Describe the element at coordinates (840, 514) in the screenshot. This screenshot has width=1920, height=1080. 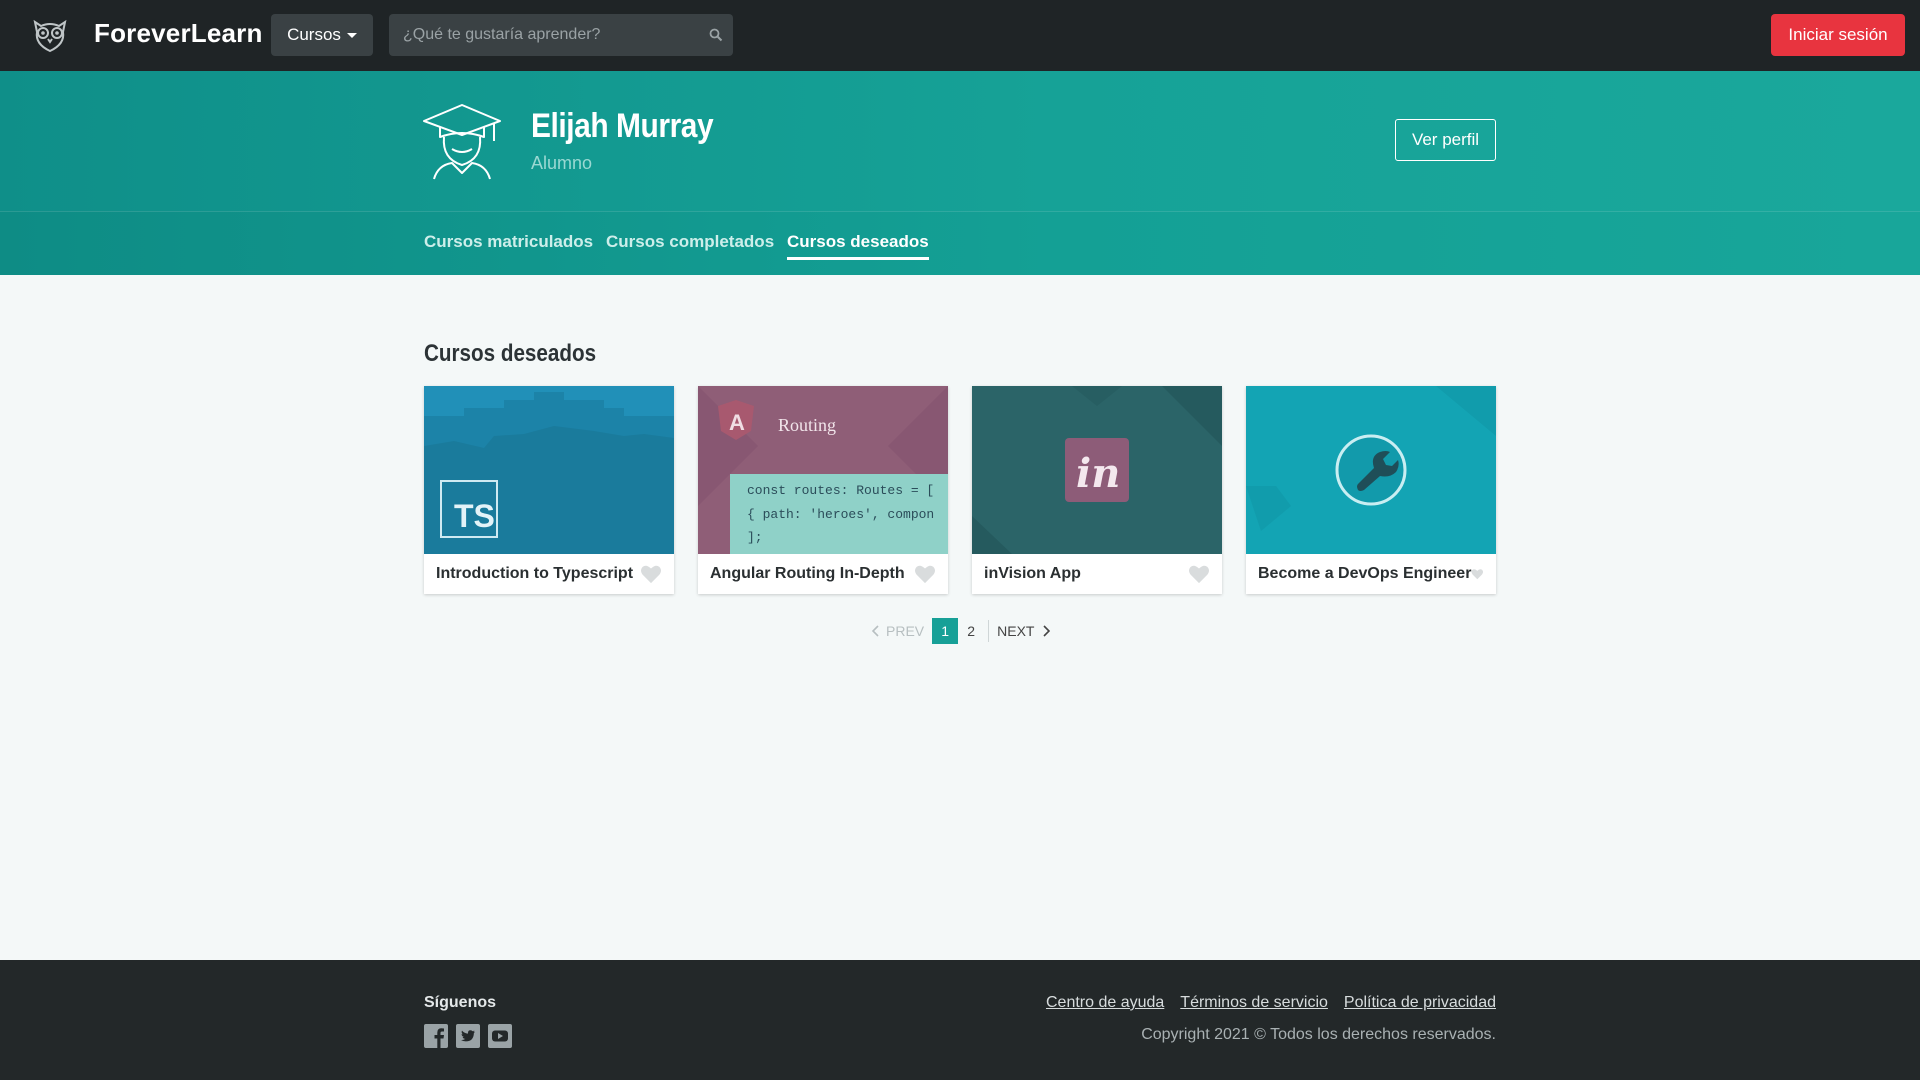
I see `code-line: { path: 'heroes', compon` at that location.